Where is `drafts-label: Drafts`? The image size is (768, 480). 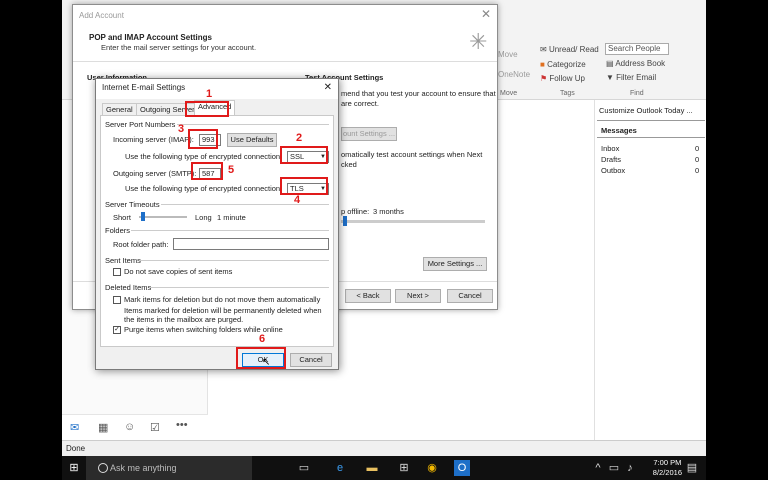
drafts-label: Drafts is located at coordinates (611, 159).